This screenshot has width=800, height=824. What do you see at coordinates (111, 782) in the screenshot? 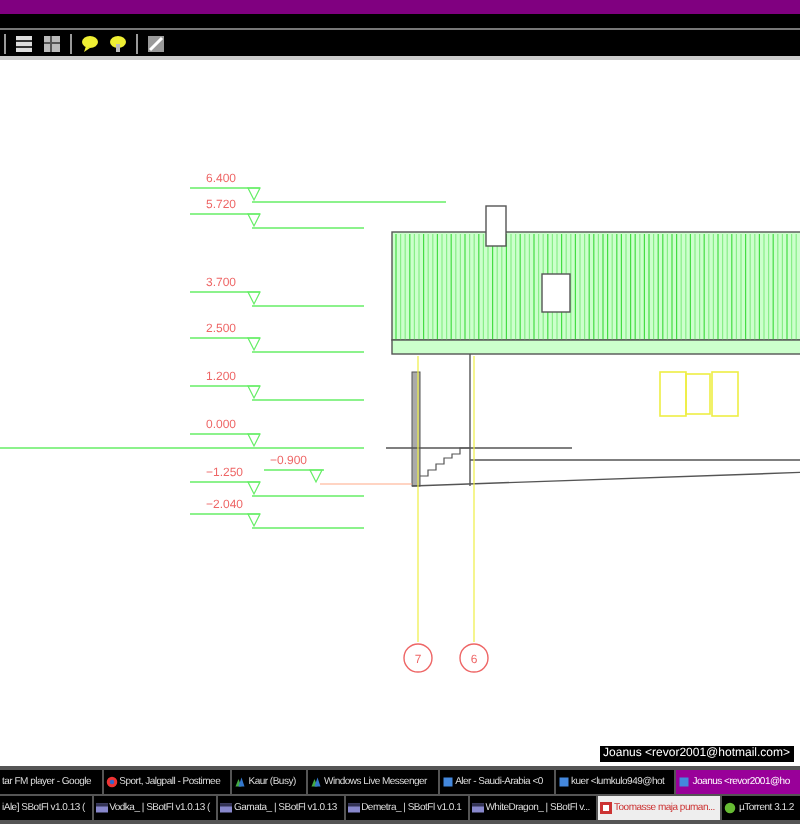
I see `browser-icon` at bounding box center [111, 782].